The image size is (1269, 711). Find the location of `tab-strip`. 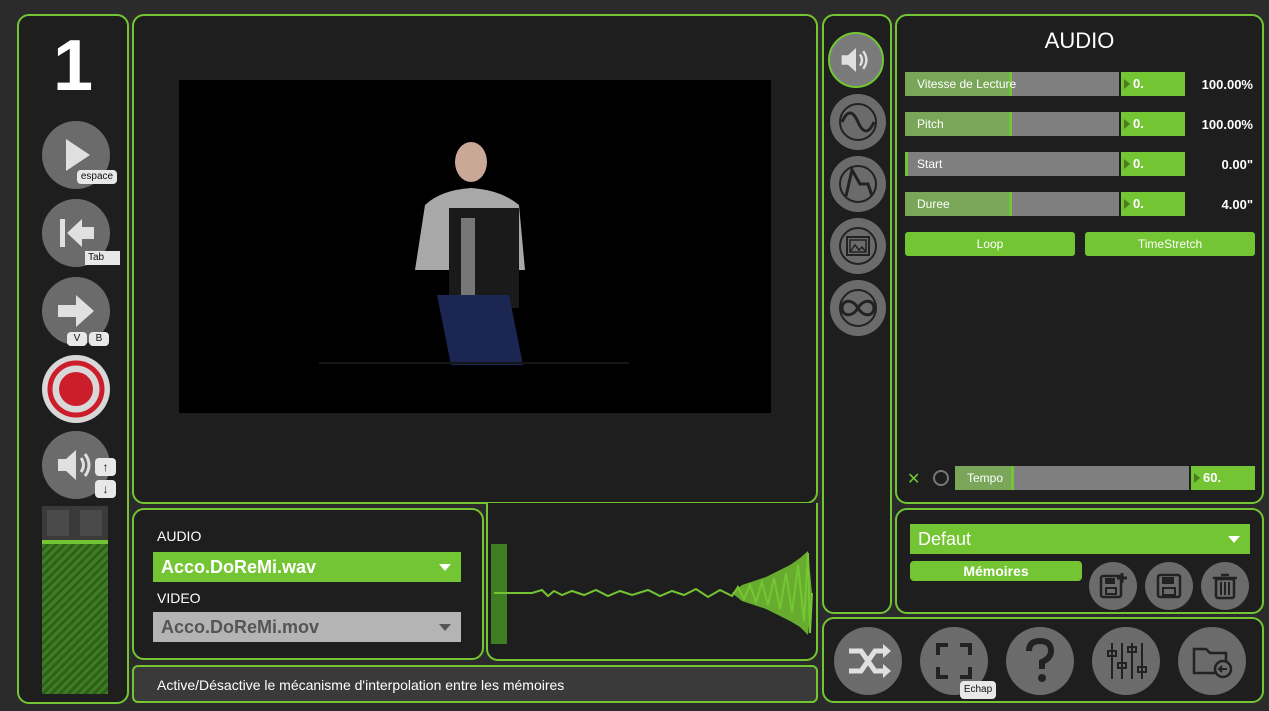

tab-strip is located at coordinates (857, 314).